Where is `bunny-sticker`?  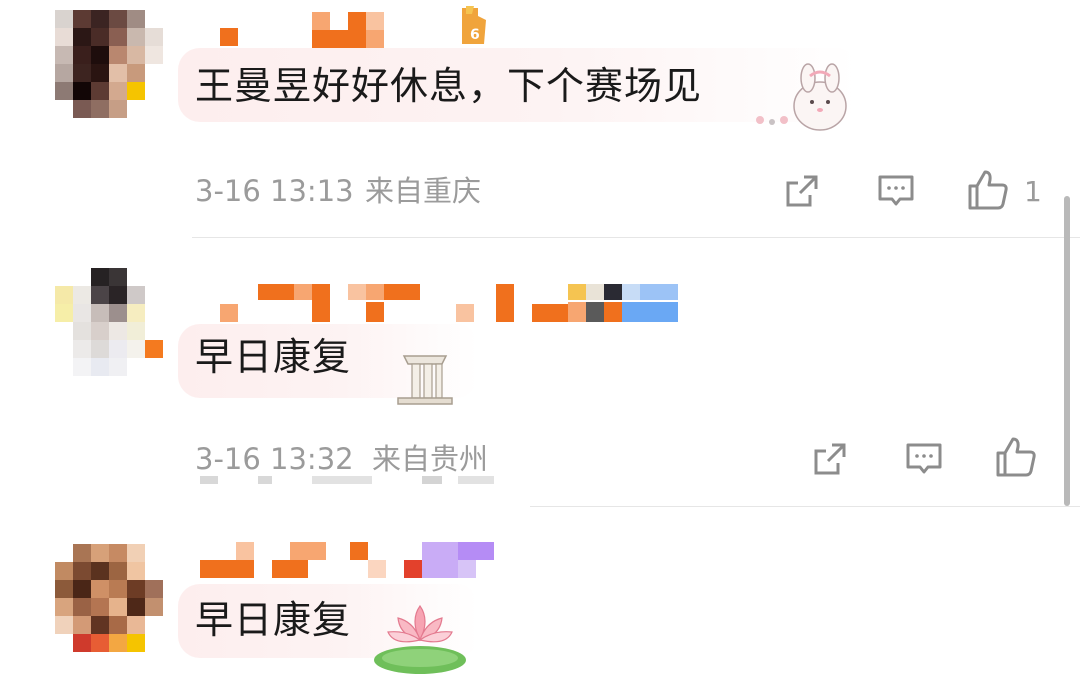
bunny-sticker is located at coordinates (801, 97).